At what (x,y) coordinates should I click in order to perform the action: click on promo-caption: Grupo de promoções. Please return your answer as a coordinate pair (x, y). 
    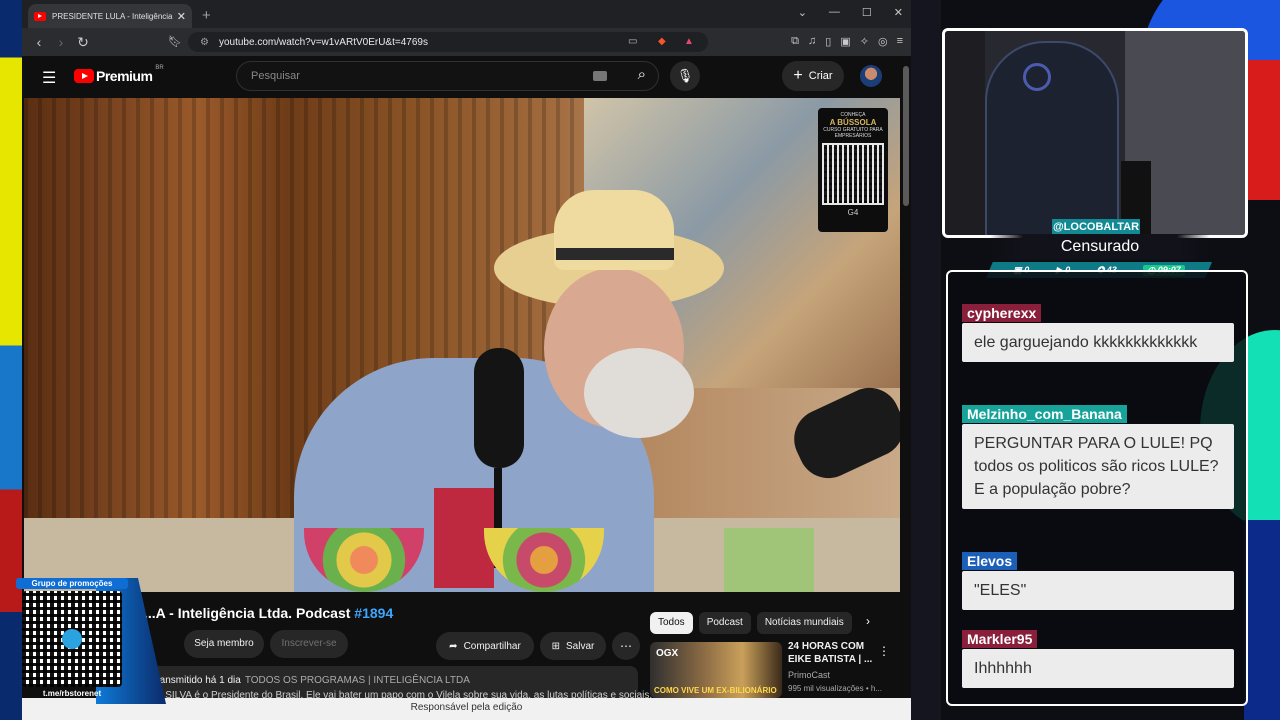
    Looking at the image, I should click on (72, 583).